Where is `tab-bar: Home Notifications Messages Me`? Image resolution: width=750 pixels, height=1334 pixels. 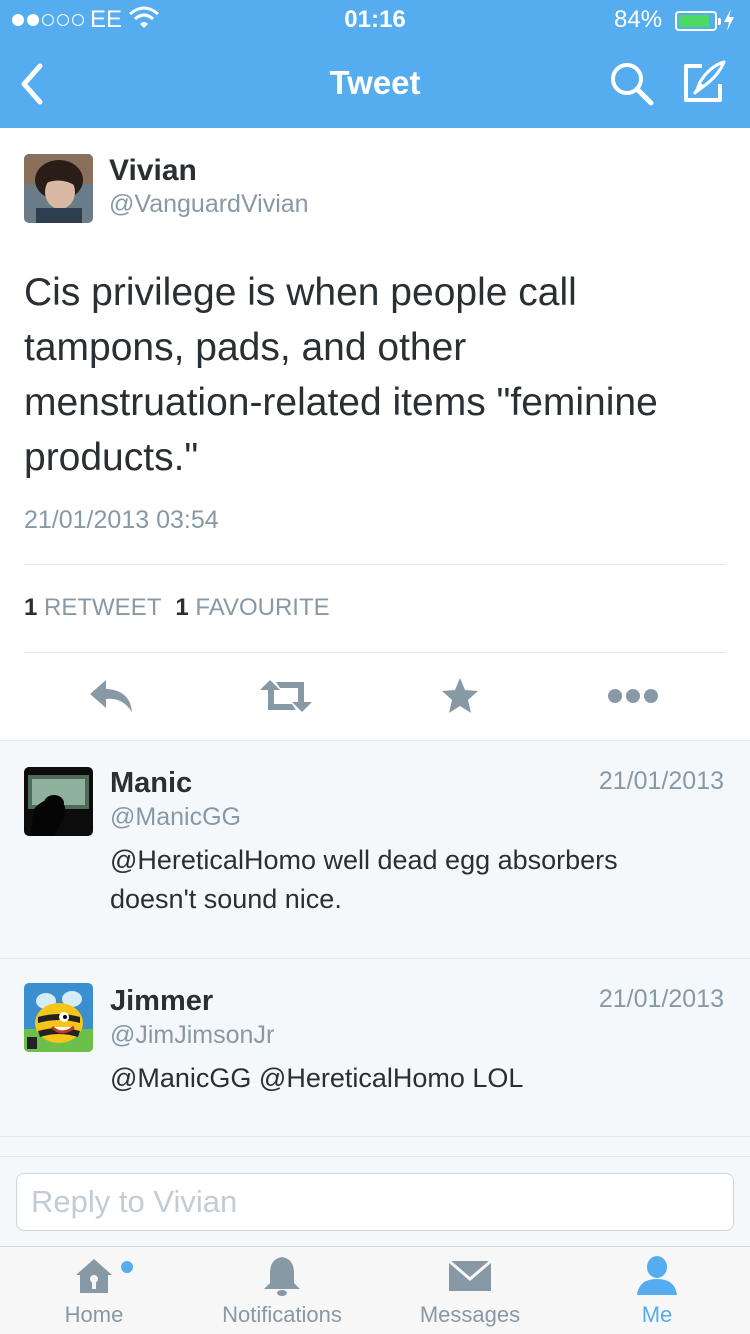
tab-bar: Home Notifications Messages Me is located at coordinates (375, 1290).